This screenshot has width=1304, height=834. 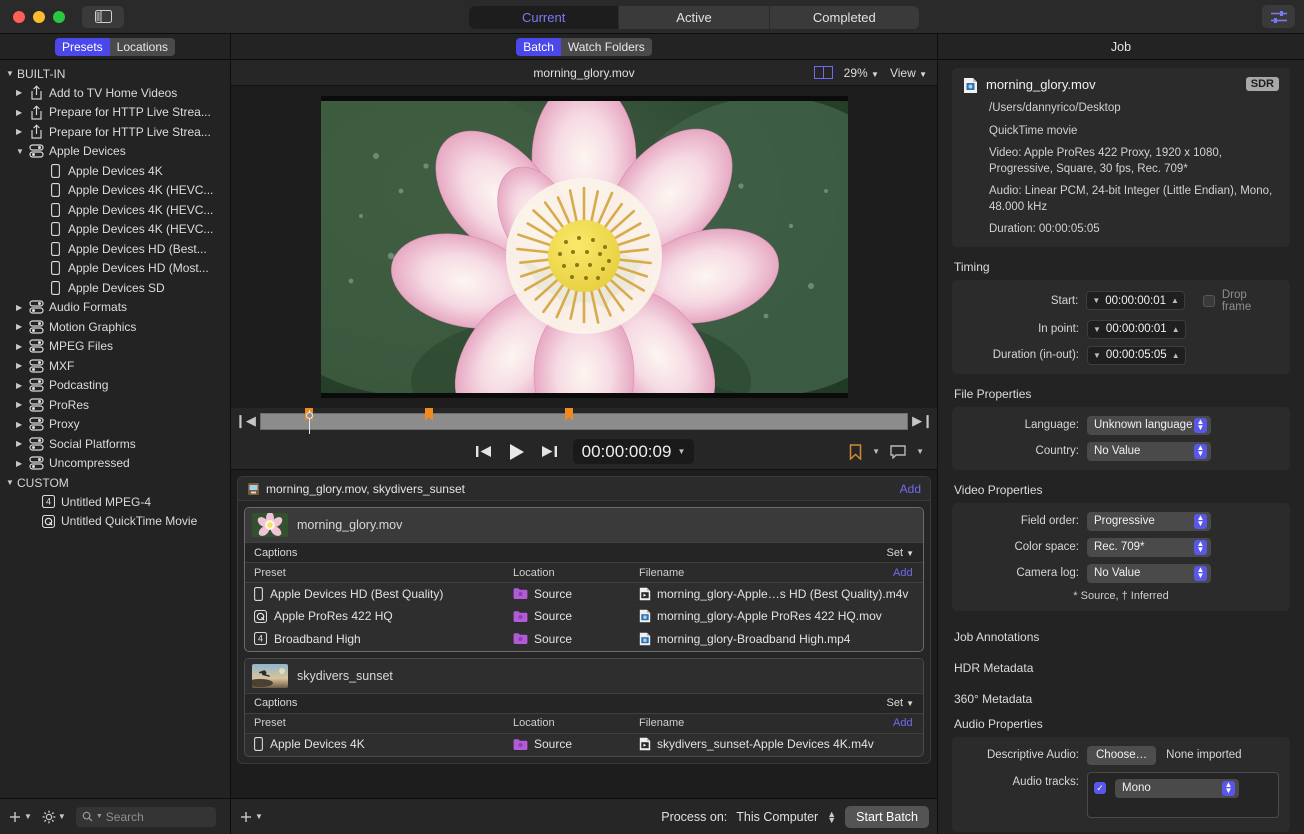 I want to click on field-order-select: Progressive ▲ ▼, so click(x=1149, y=521).